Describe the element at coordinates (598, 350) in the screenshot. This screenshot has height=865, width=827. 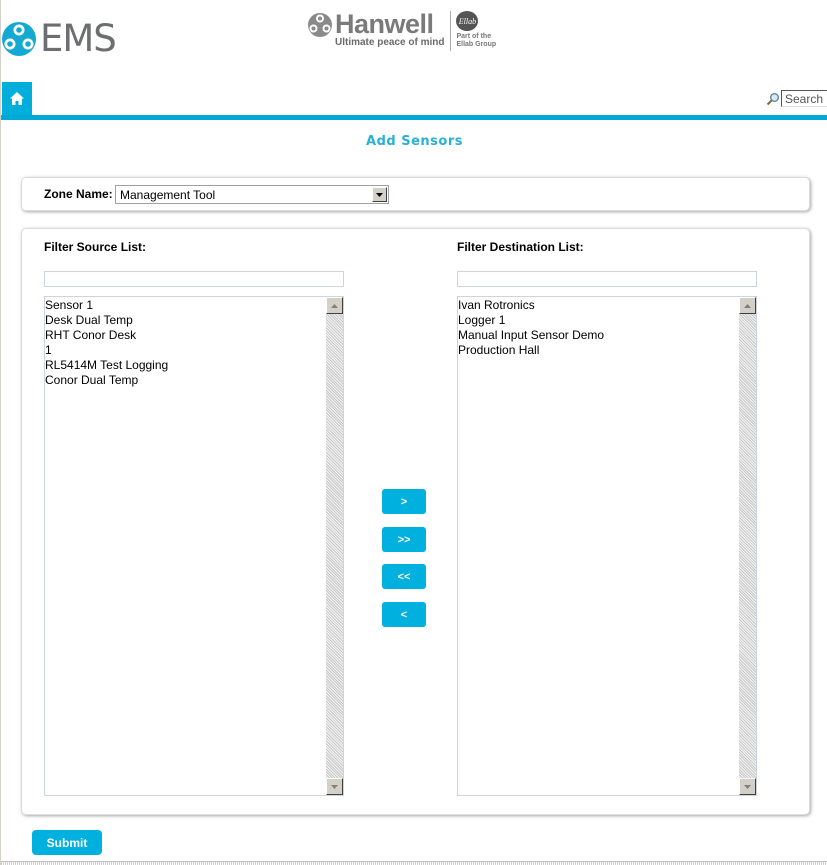
I see `list-item: Production Hall` at that location.